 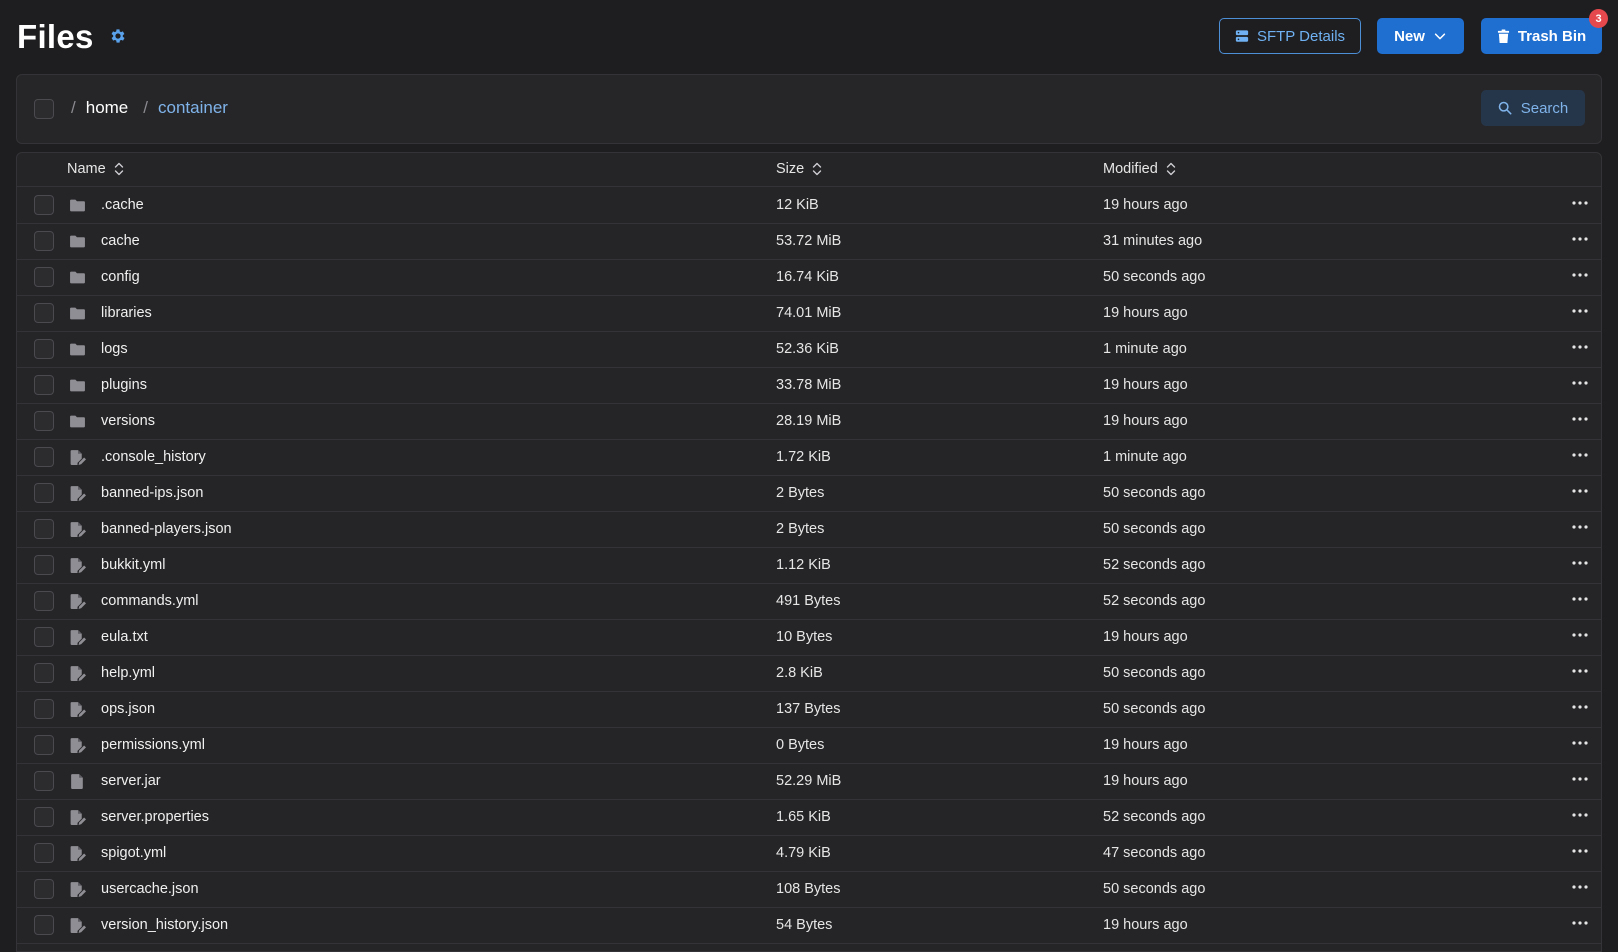 What do you see at coordinates (1139, 169) in the screenshot?
I see `column-header-modified: Modified` at bounding box center [1139, 169].